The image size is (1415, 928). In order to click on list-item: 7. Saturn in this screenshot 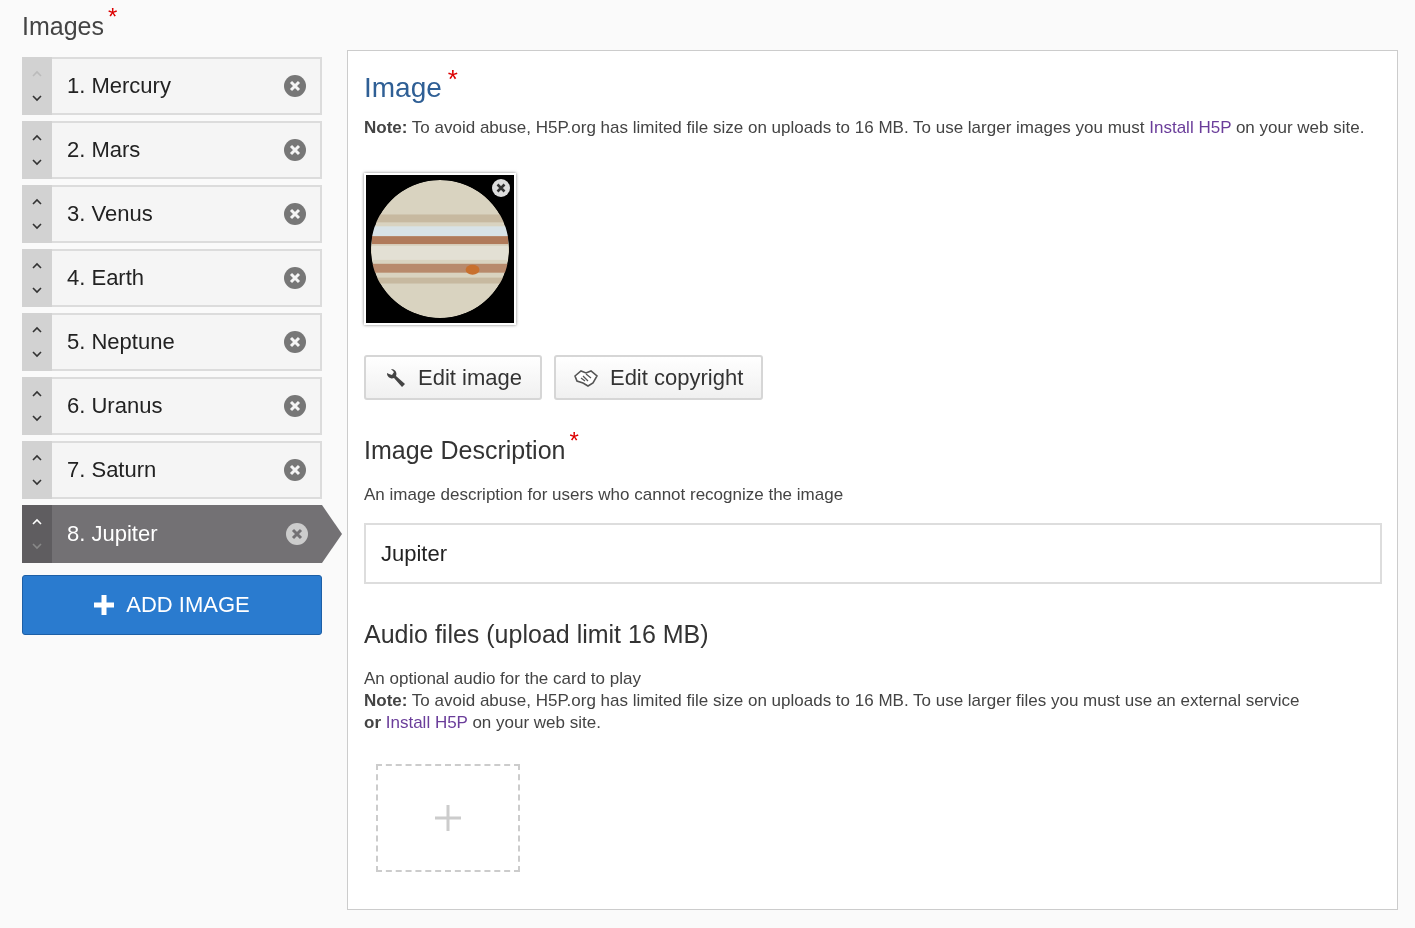, I will do `click(187, 469)`.